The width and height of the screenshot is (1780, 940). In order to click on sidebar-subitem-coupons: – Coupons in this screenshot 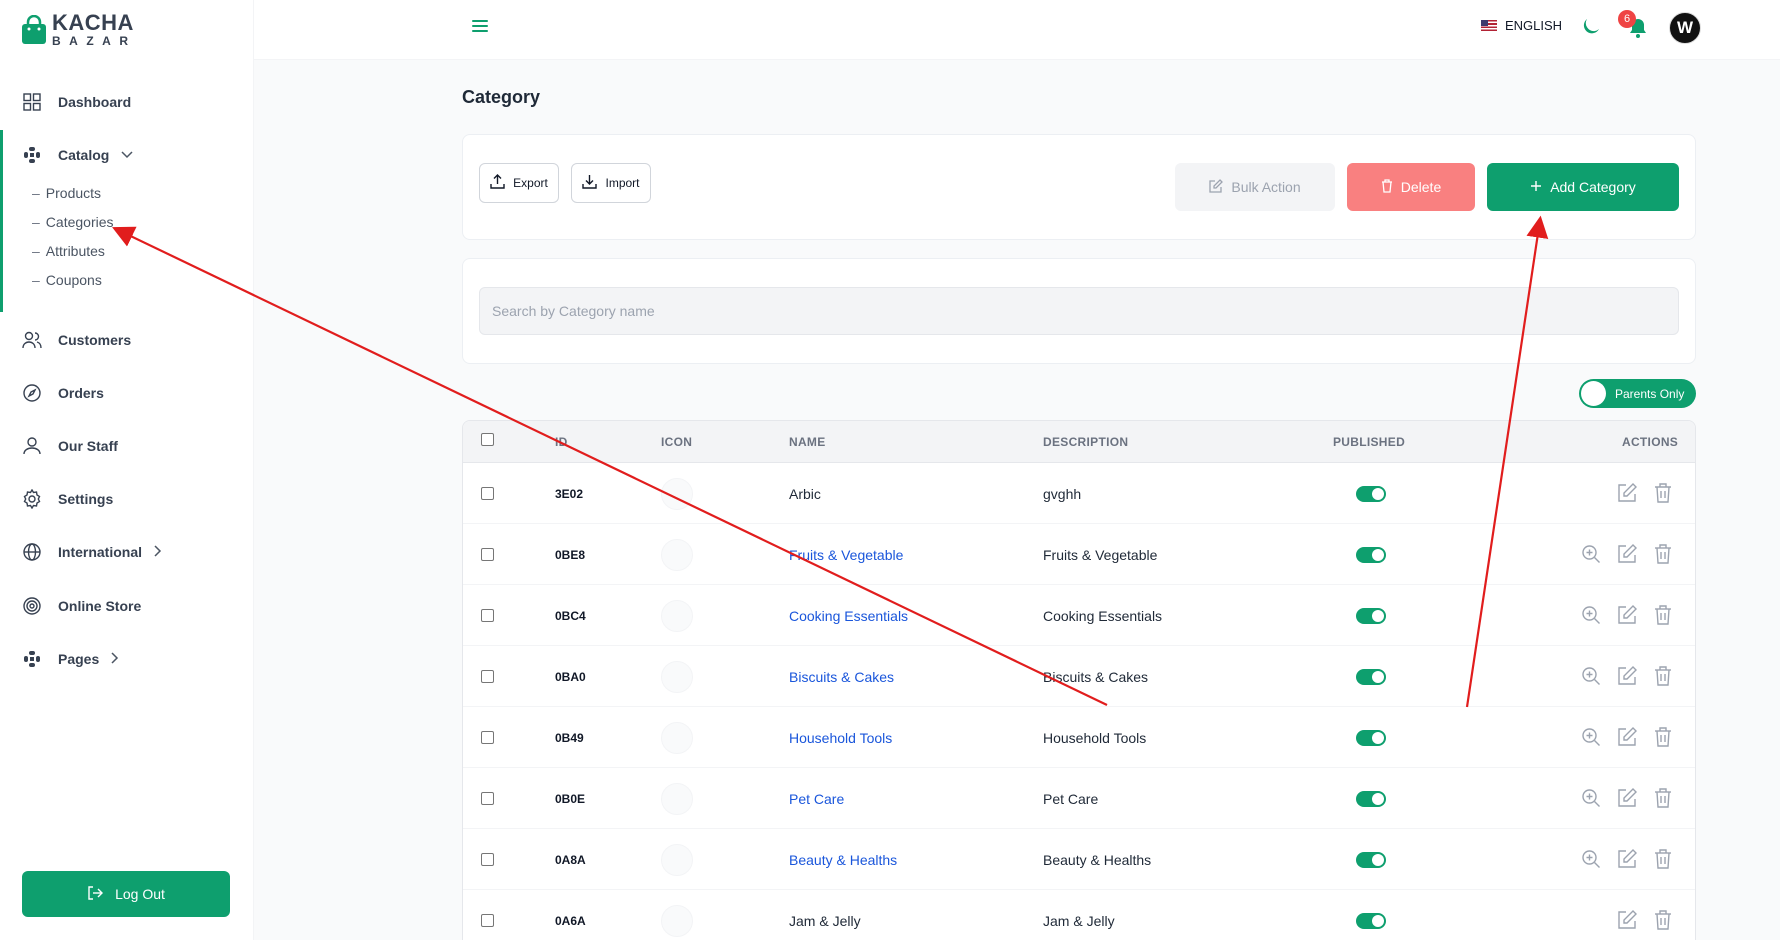, I will do `click(67, 280)`.